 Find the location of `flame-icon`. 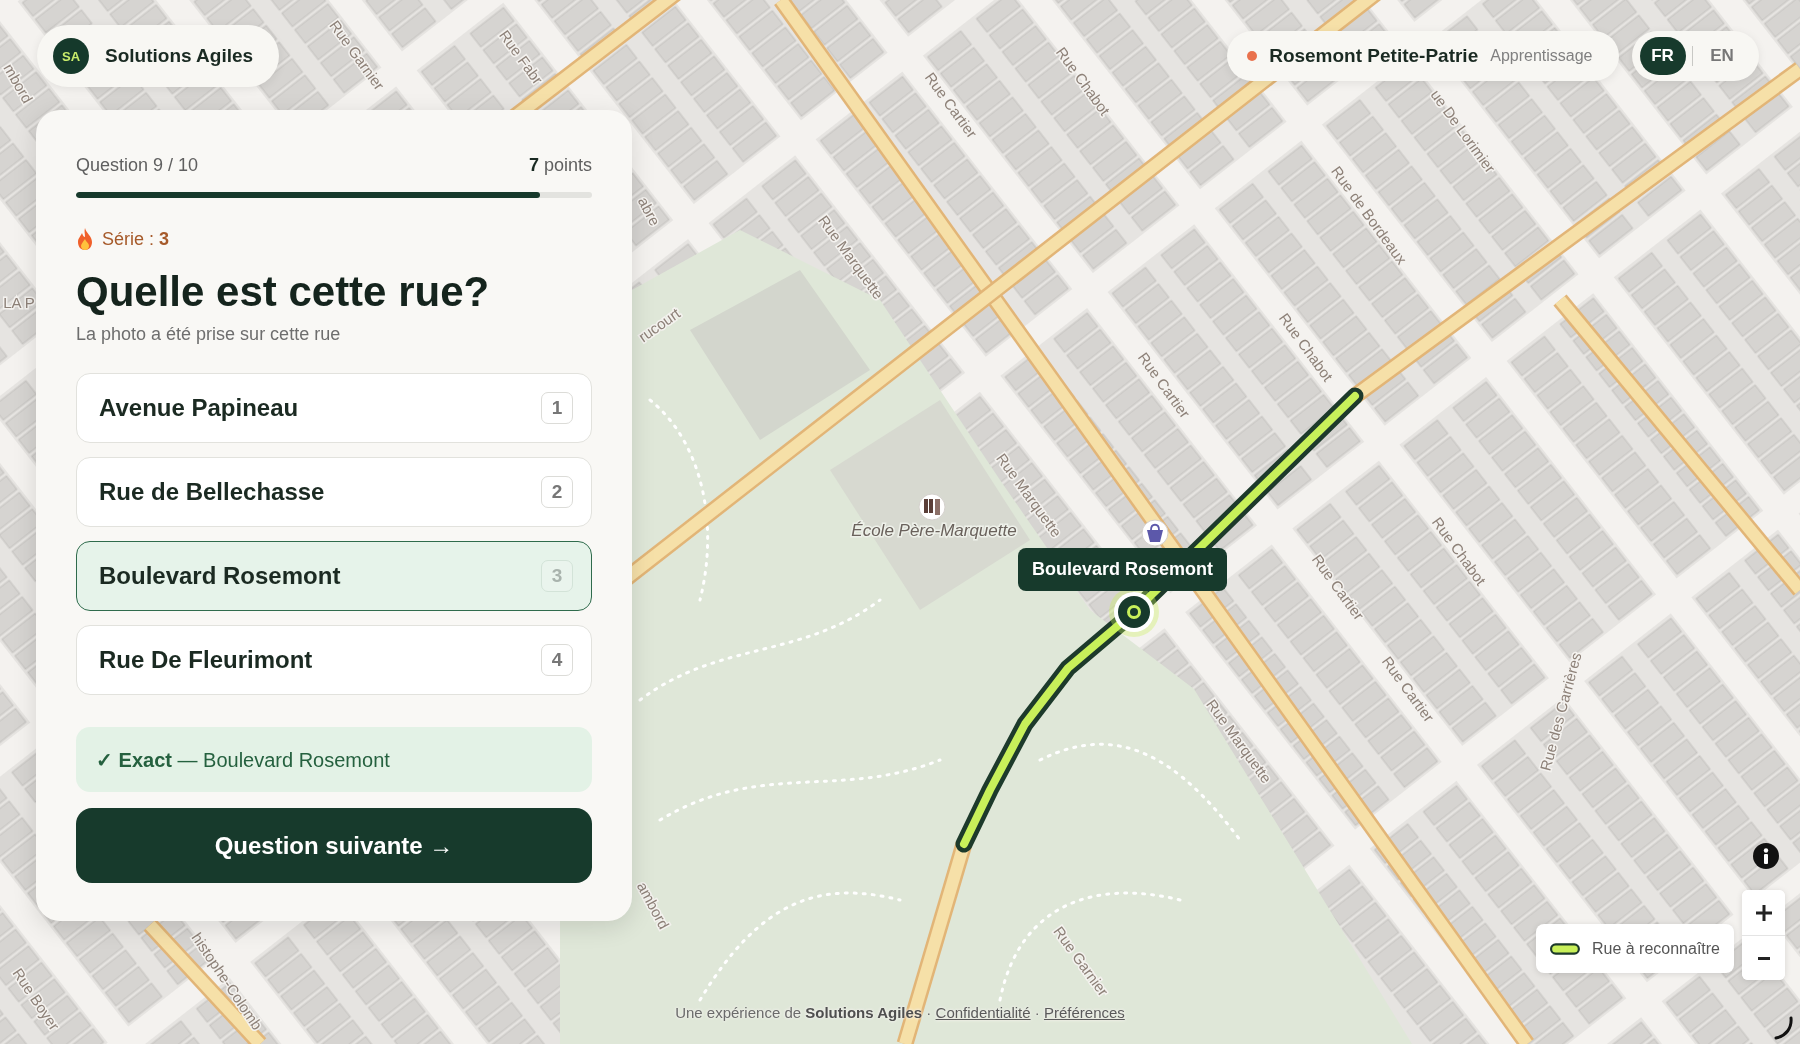

flame-icon is located at coordinates (85, 239).